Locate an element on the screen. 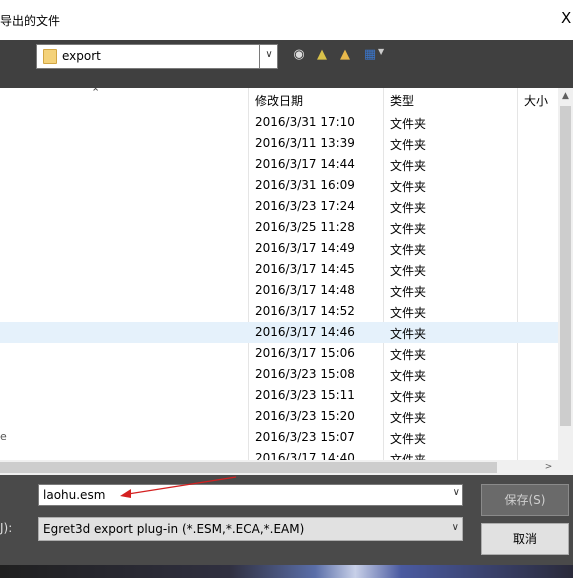  date-modified-cell: 2016/3/23 15:20 is located at coordinates (305, 416).